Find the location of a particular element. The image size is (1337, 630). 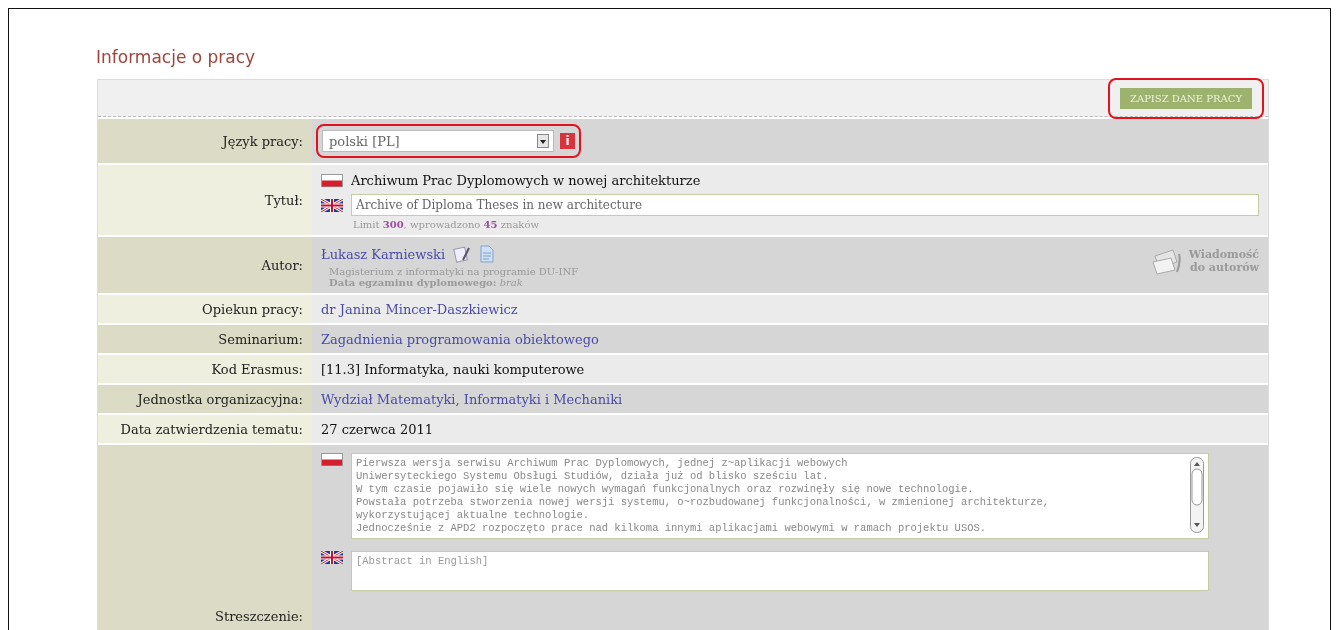

field-label: Tytuł: is located at coordinates (283, 200).